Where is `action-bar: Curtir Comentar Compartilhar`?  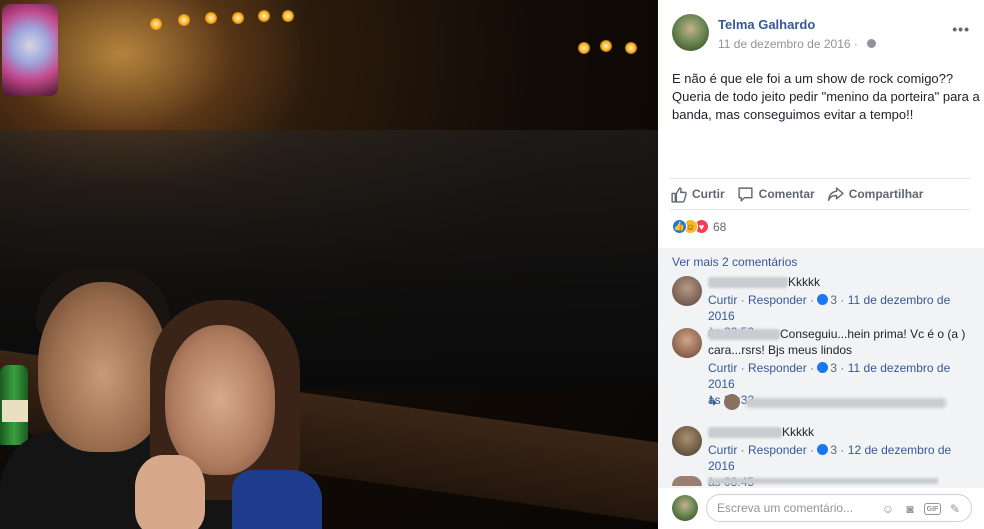
action-bar: Curtir Comentar Compartilhar is located at coordinates (820, 194).